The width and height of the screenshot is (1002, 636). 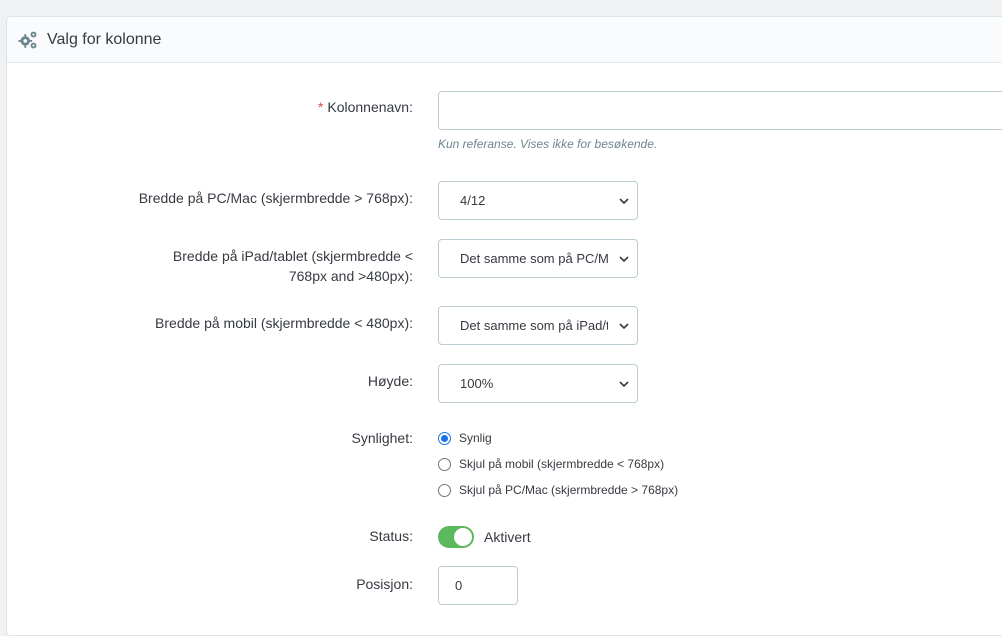 I want to click on width-mobile-select: Det samme som på iPad/tablet, so click(x=538, y=325).